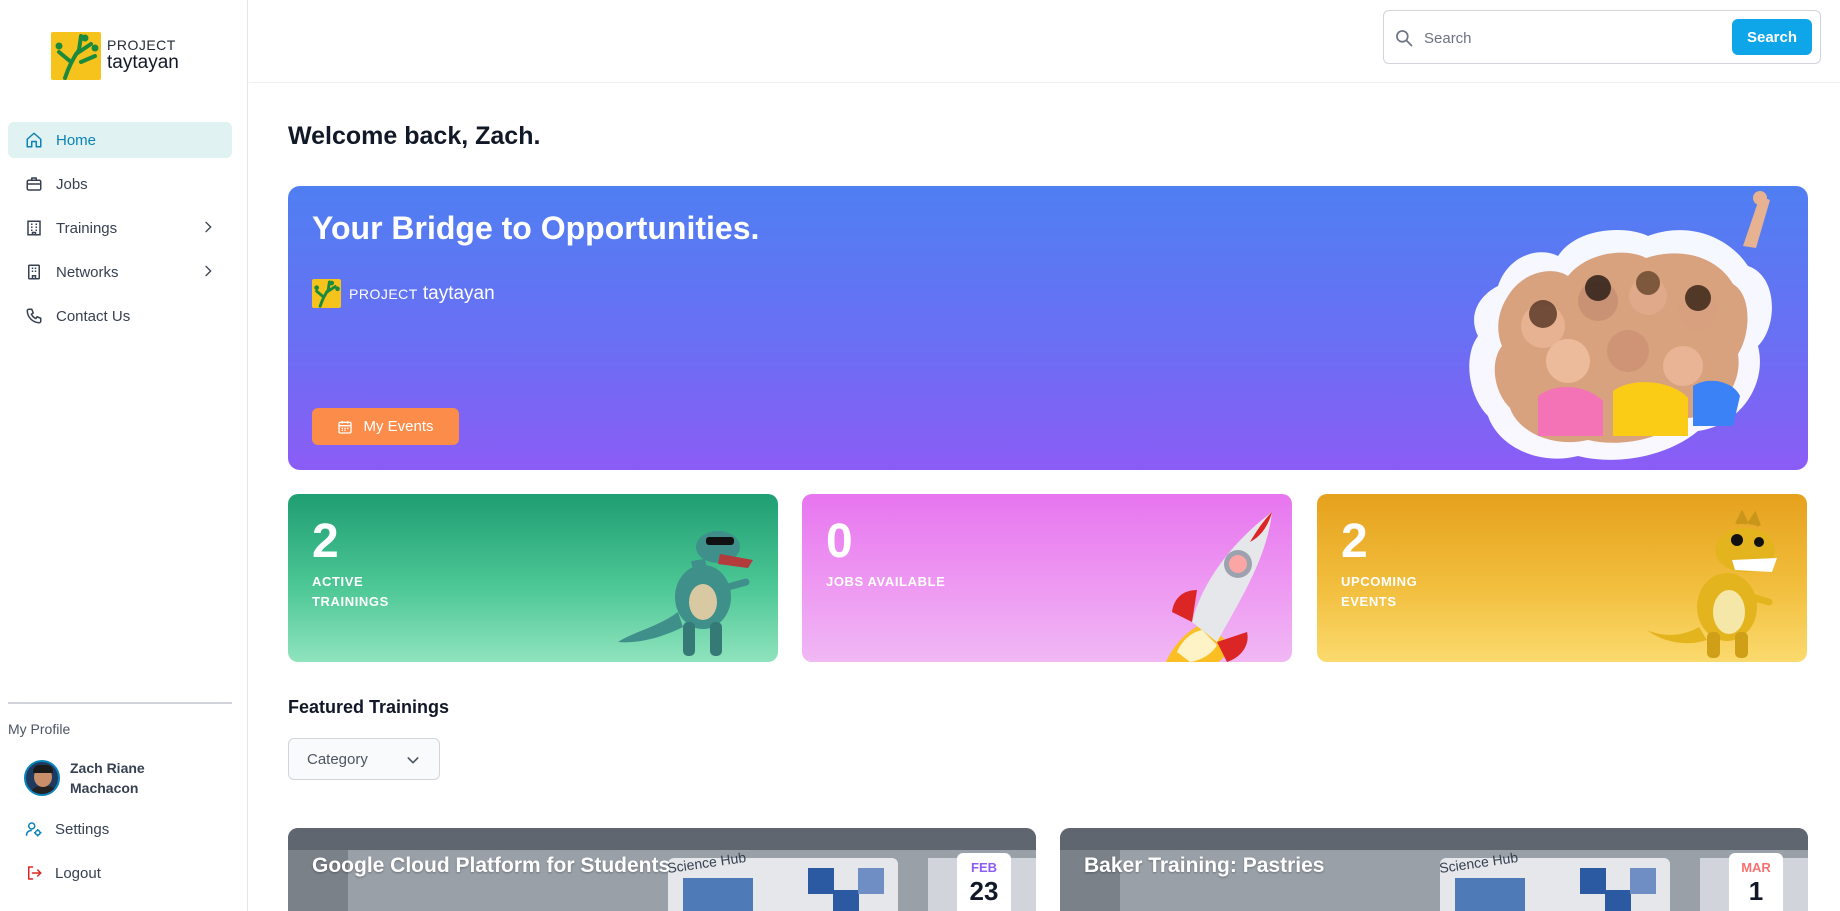 This screenshot has width=1840, height=911. Describe the element at coordinates (398, 426) in the screenshot. I see `my-events-label: My Events` at that location.